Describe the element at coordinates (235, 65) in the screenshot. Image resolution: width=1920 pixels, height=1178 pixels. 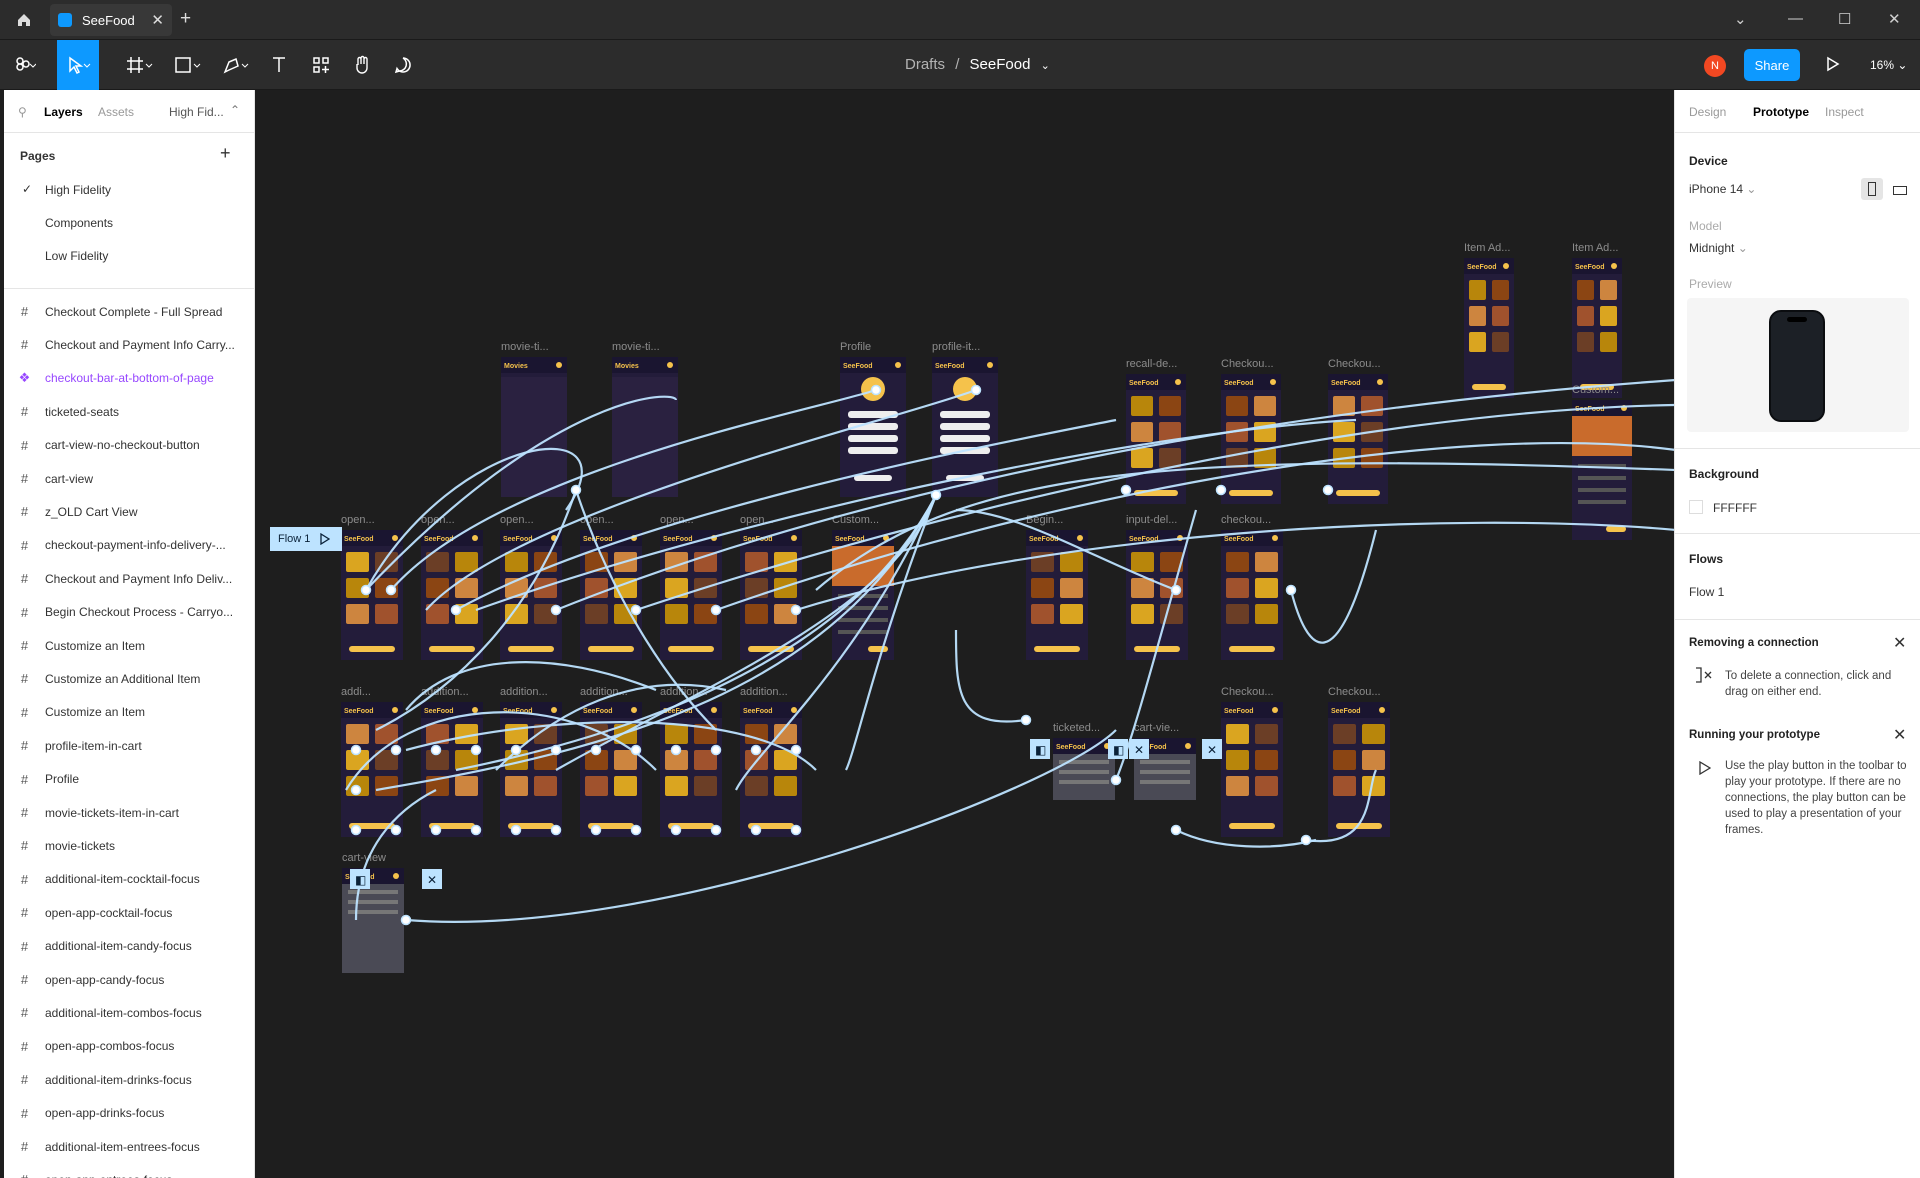
I see `pen-tool` at that location.